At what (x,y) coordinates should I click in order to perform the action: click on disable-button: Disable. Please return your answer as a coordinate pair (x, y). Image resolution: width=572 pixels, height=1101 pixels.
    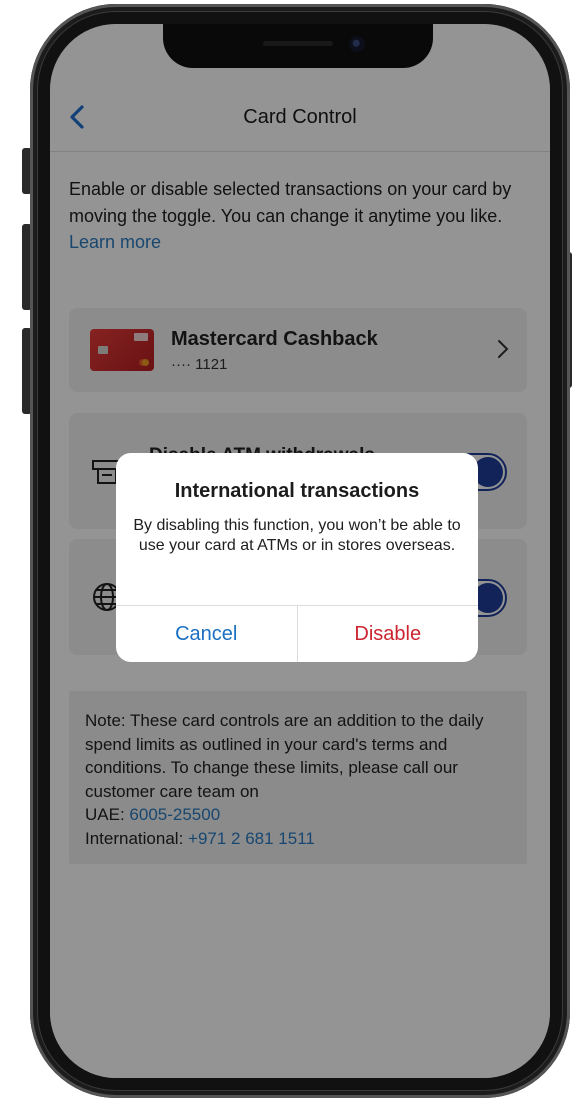
    Looking at the image, I should click on (388, 634).